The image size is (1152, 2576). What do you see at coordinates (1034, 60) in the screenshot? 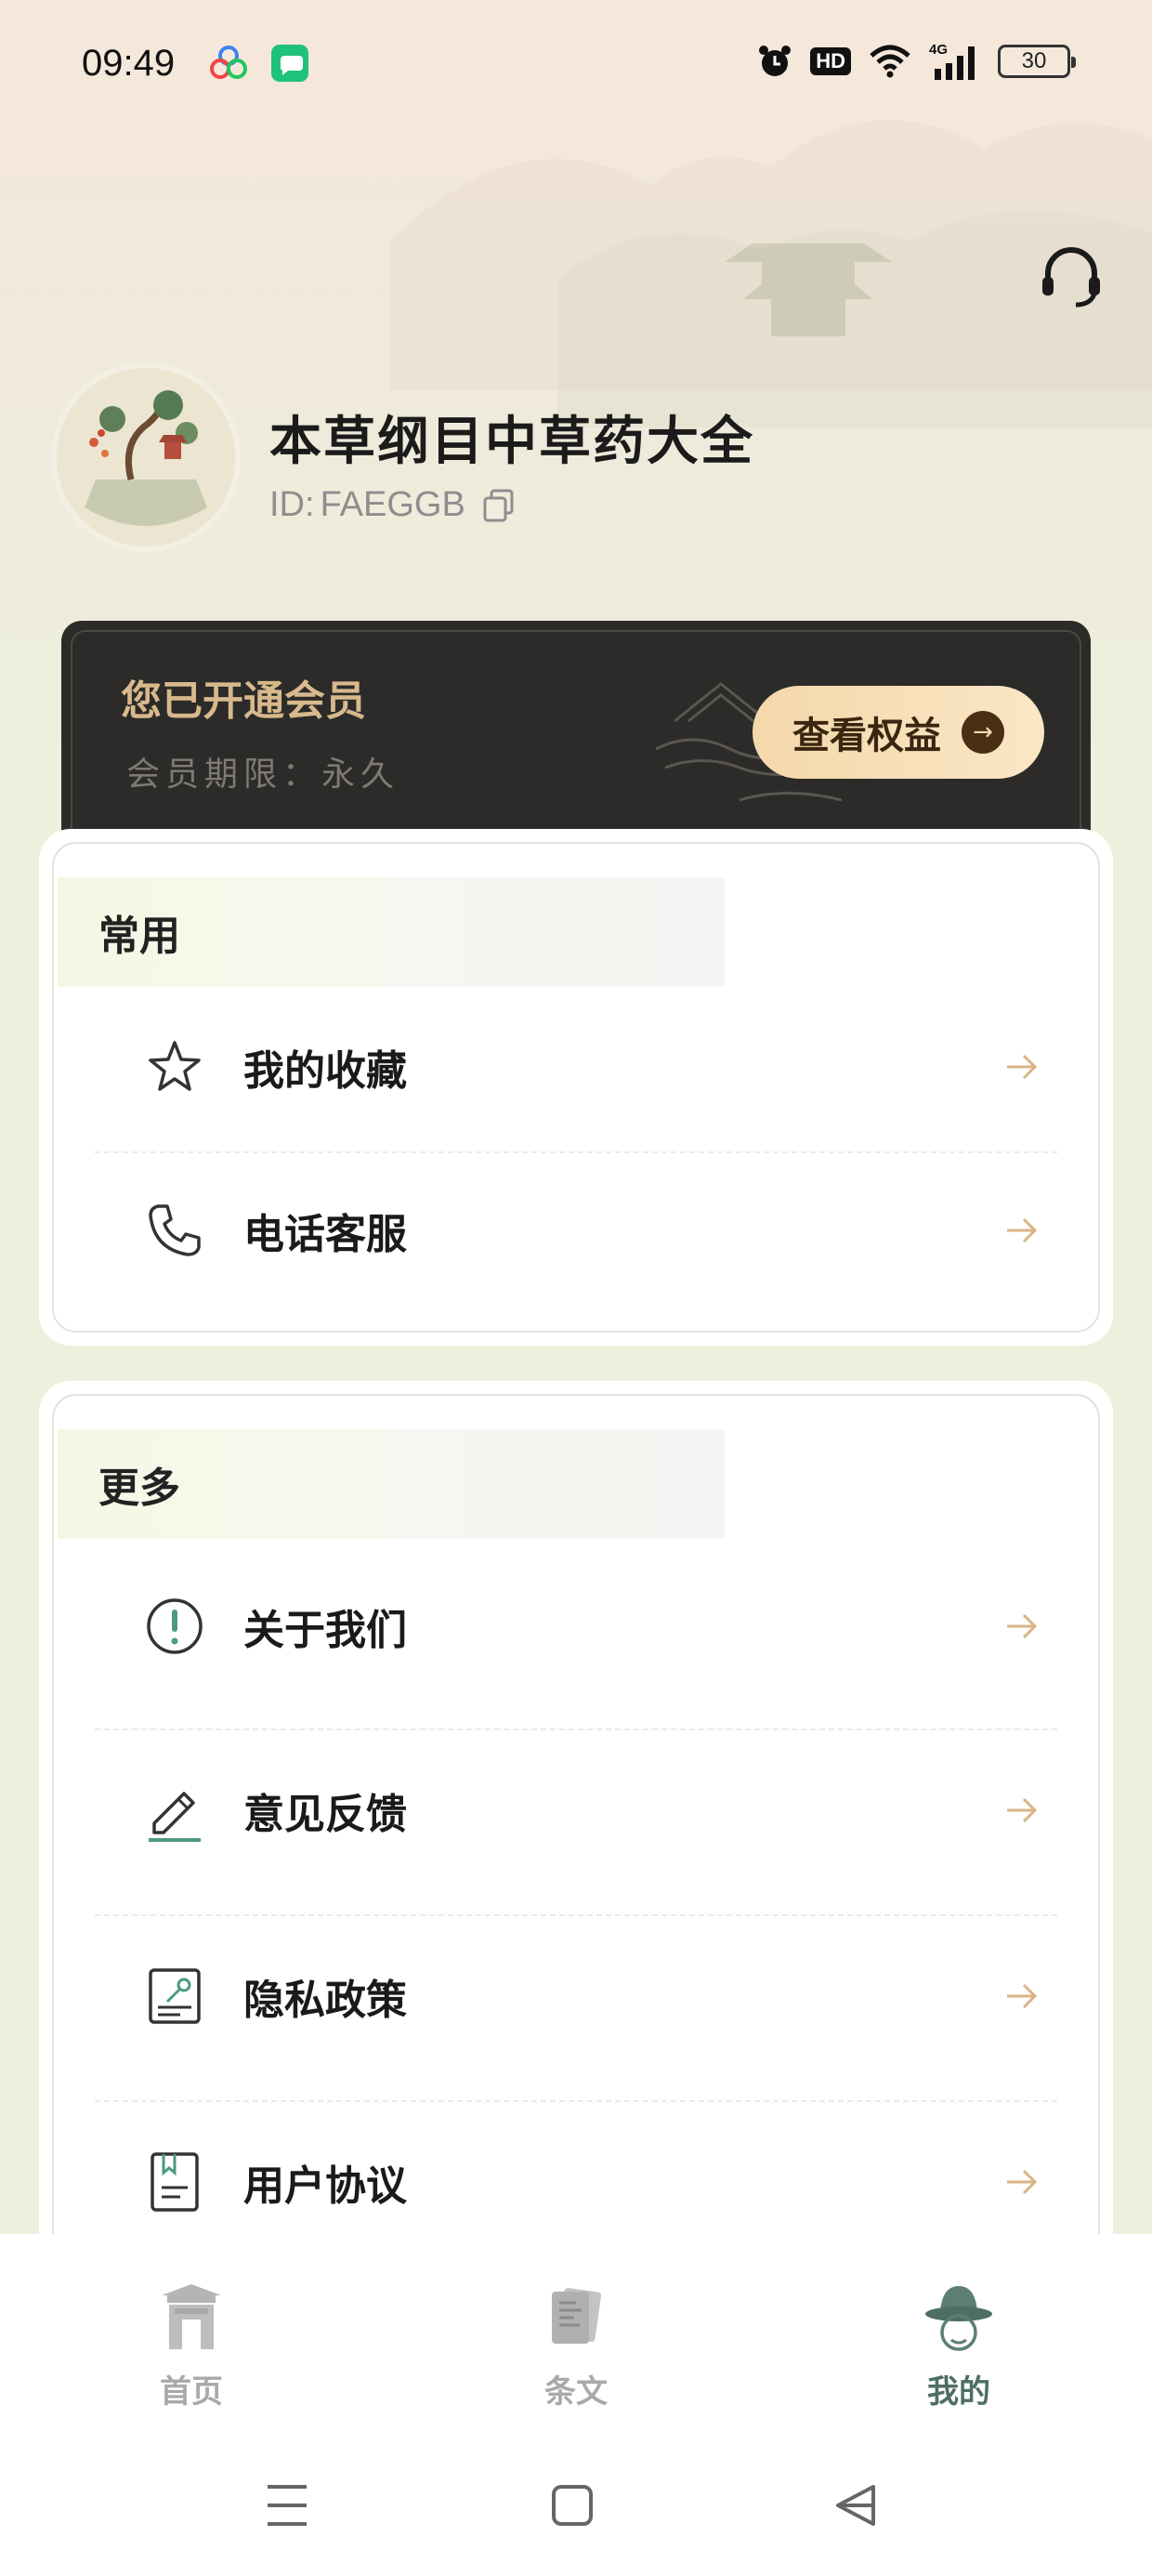
I see `battery-level: 30` at bounding box center [1034, 60].